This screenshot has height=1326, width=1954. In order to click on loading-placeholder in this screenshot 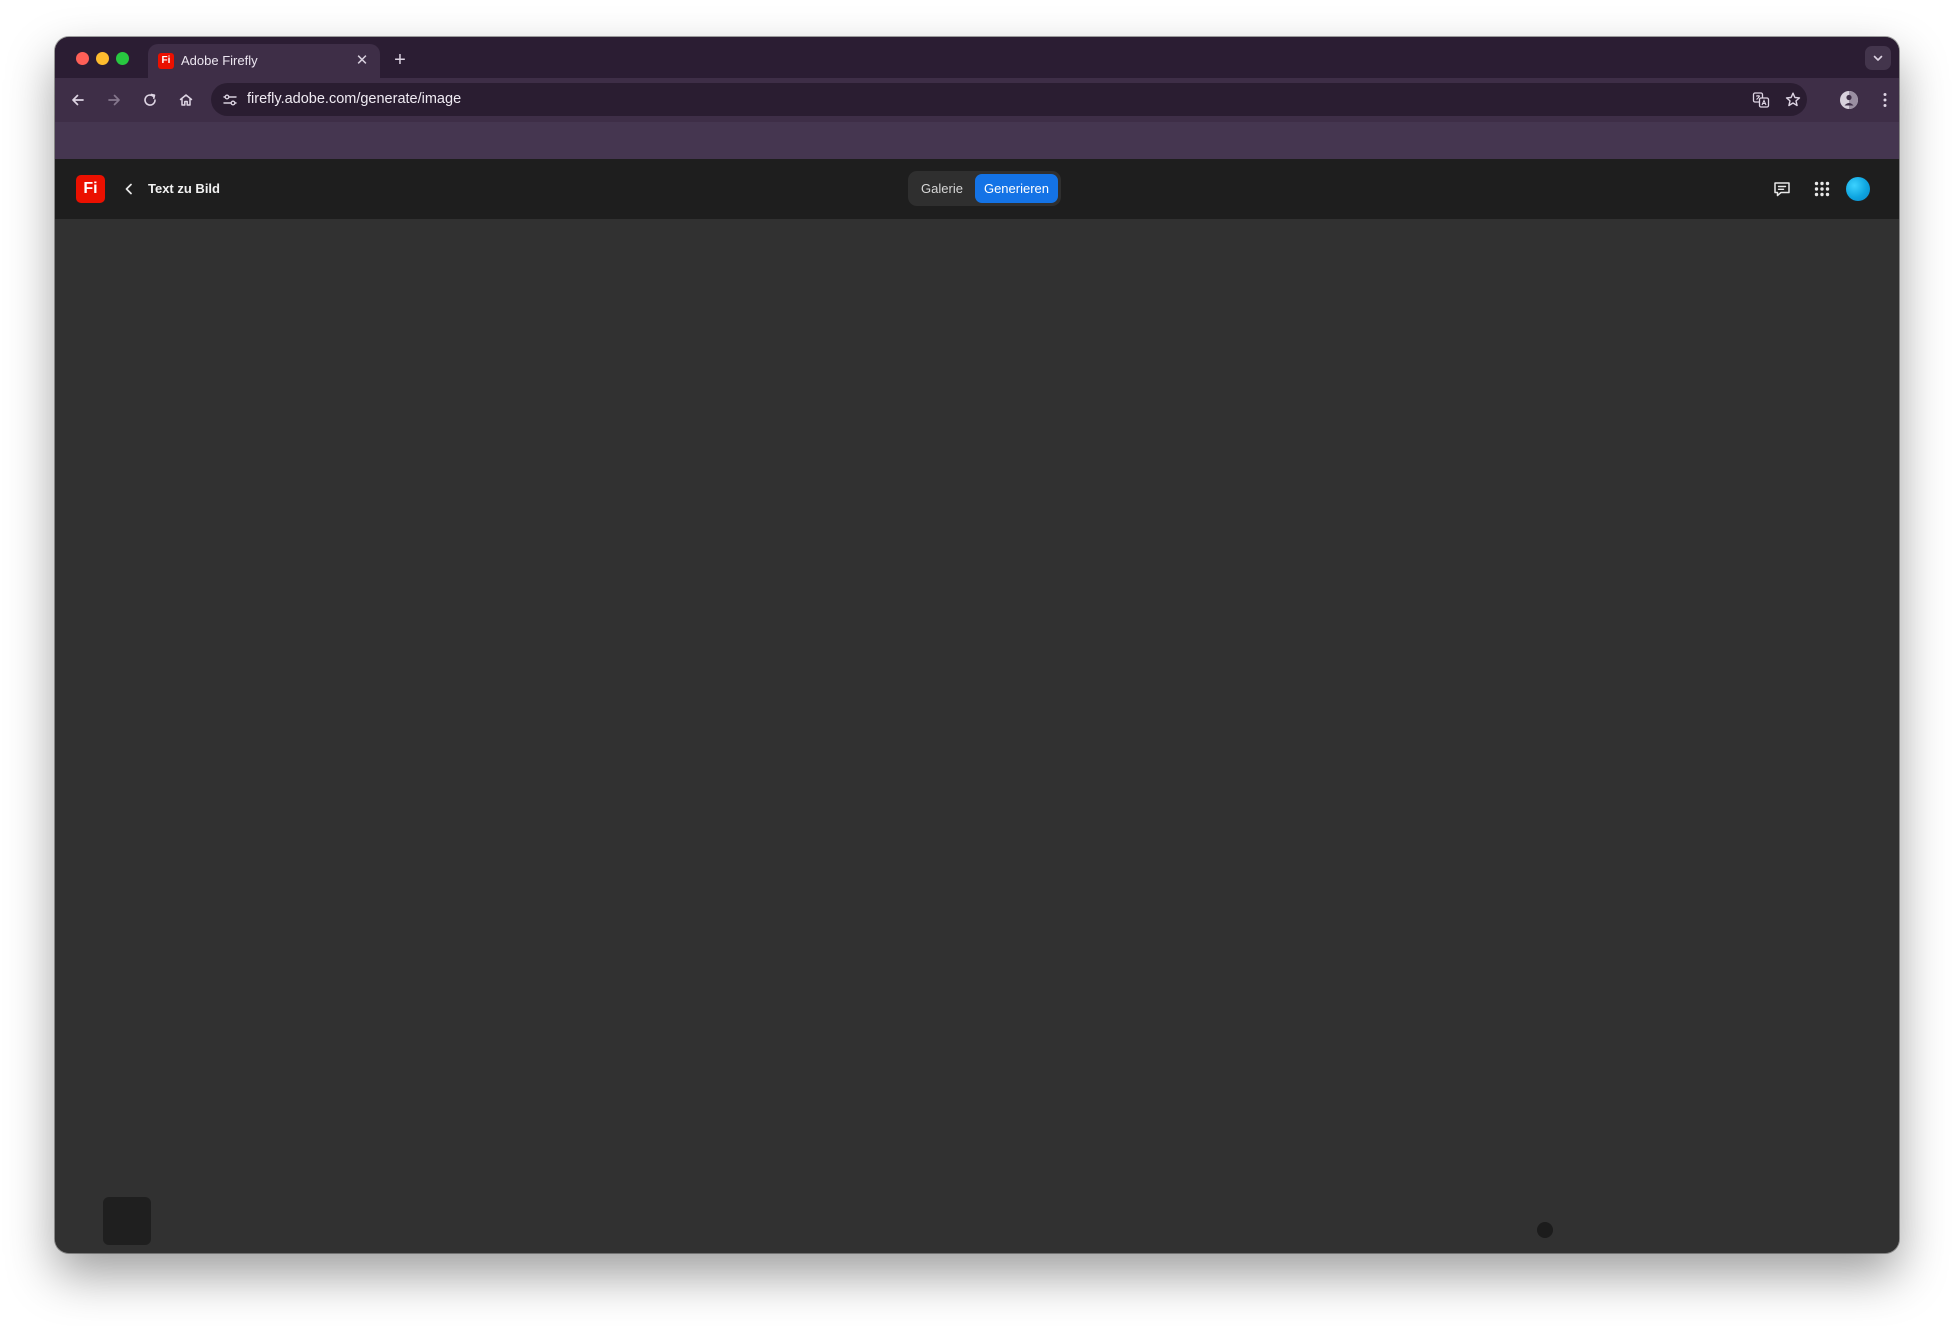, I will do `click(127, 1221)`.